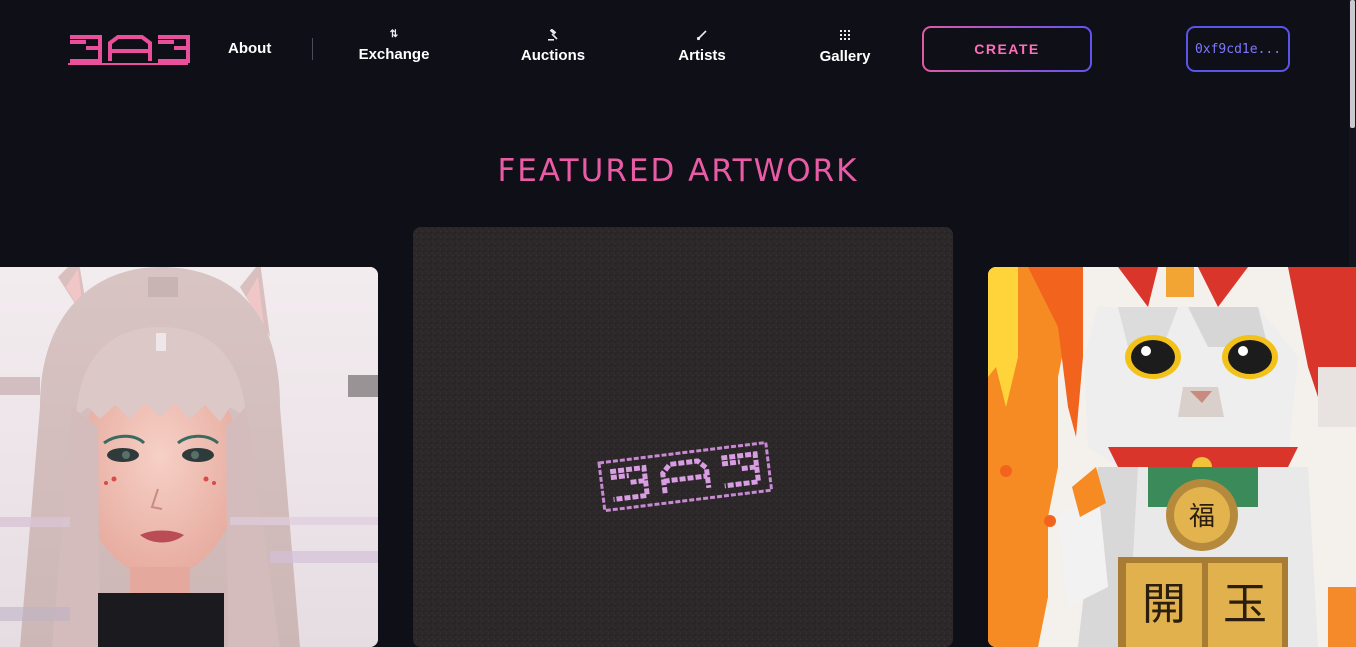 This screenshot has height=647, width=1356. Describe the element at coordinates (1007, 49) in the screenshot. I see `create-button: CREATE` at that location.